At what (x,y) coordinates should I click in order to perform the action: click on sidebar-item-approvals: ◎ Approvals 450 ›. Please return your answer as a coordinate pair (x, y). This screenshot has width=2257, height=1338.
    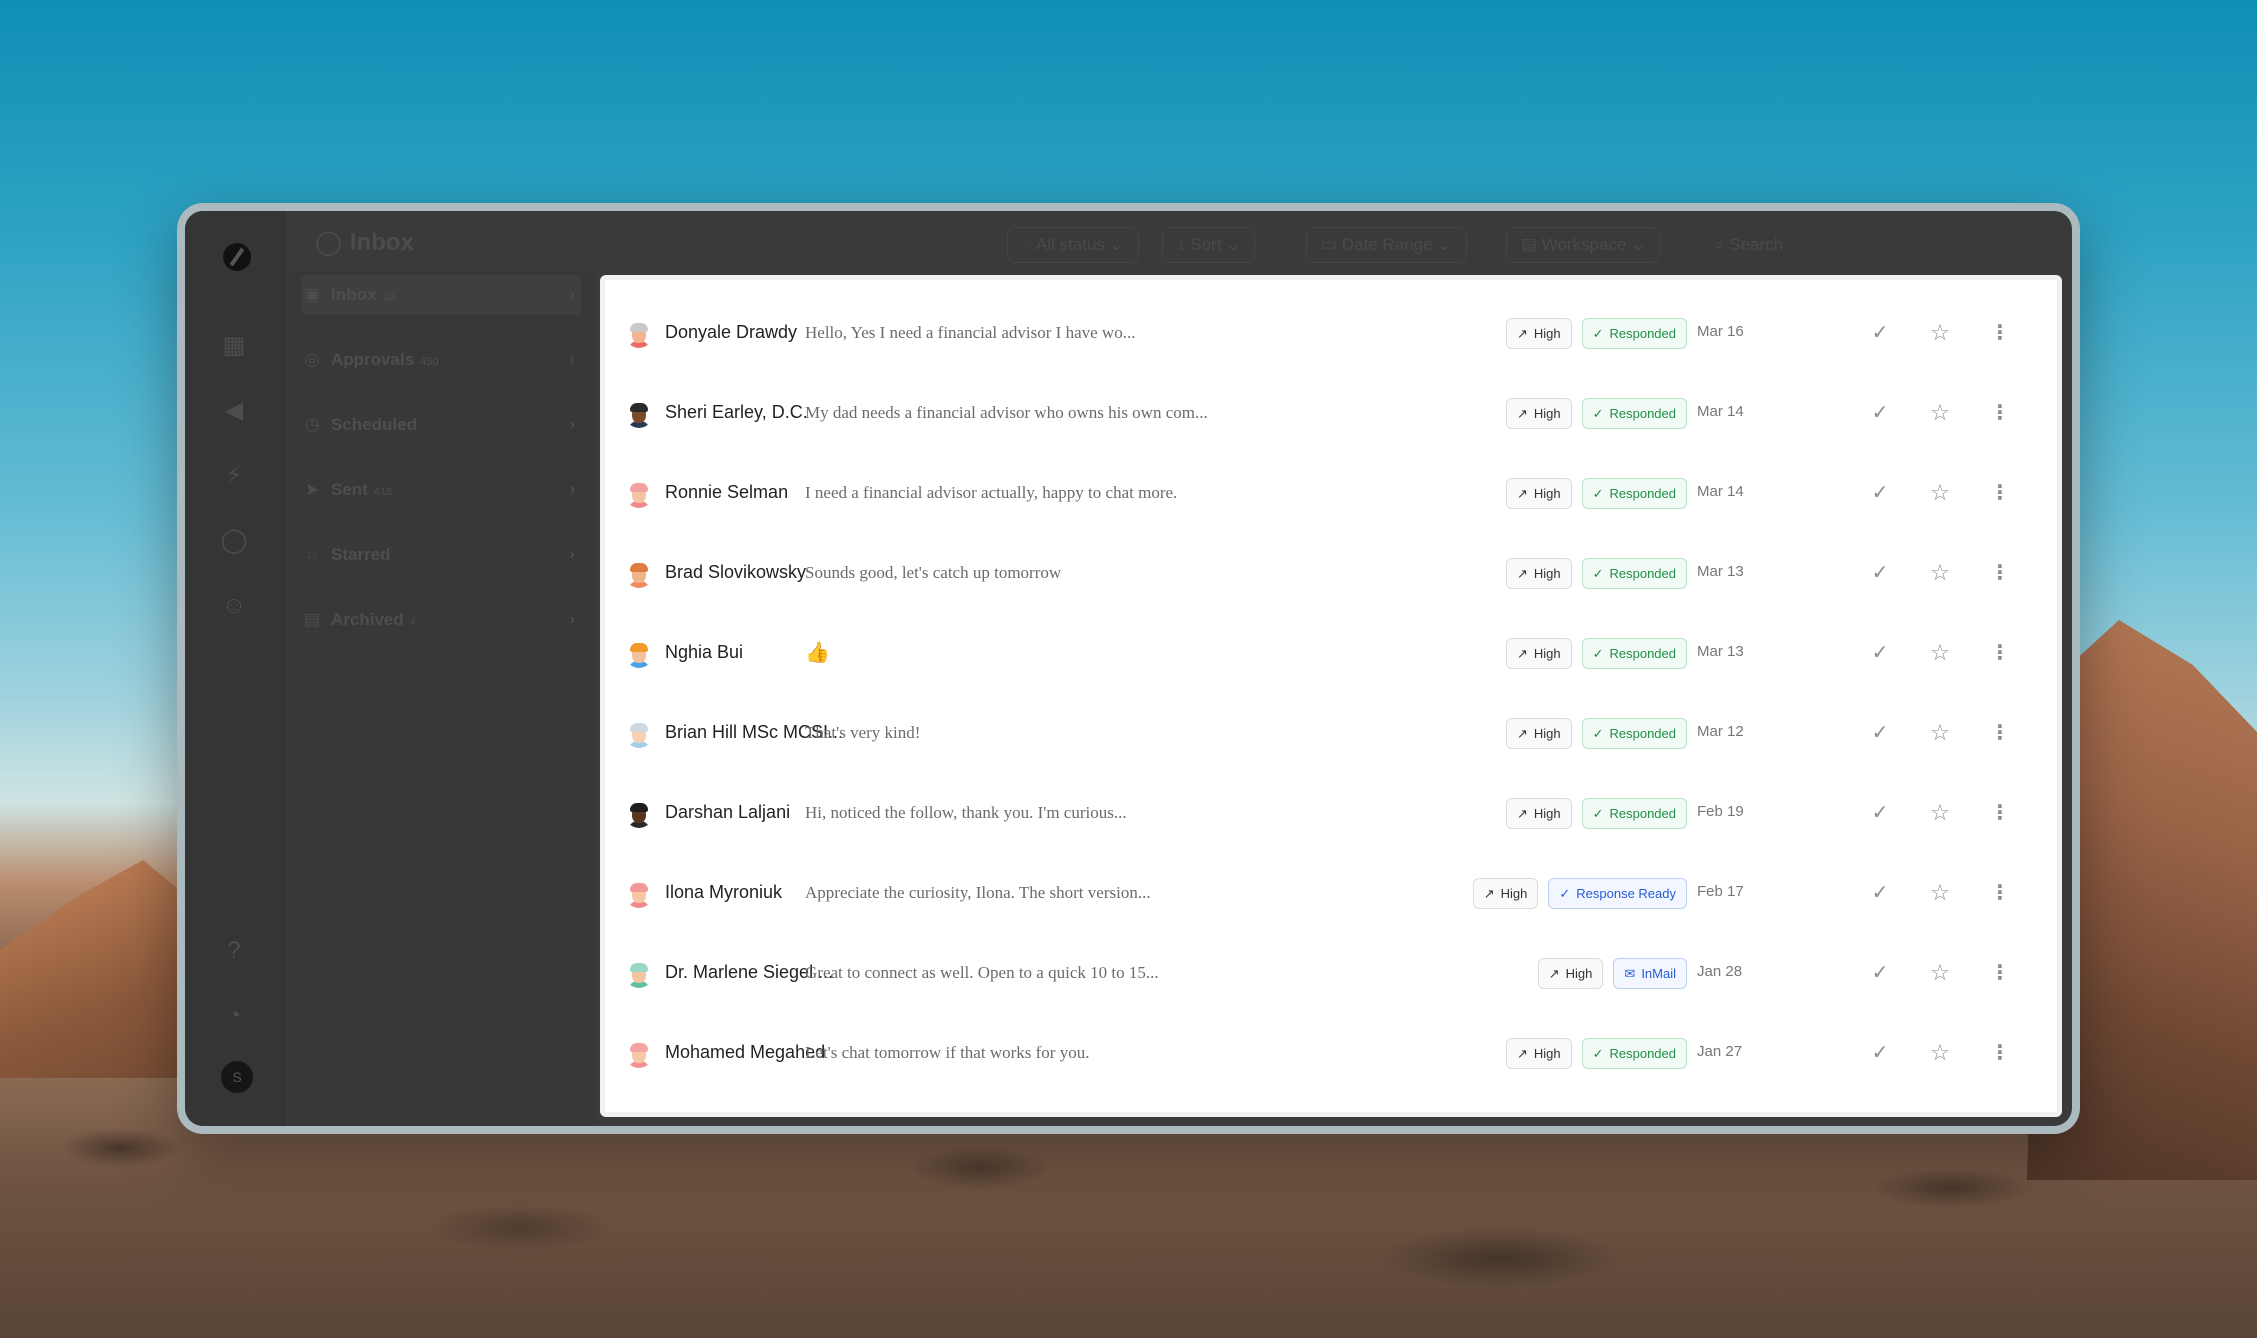
    Looking at the image, I should click on (441, 360).